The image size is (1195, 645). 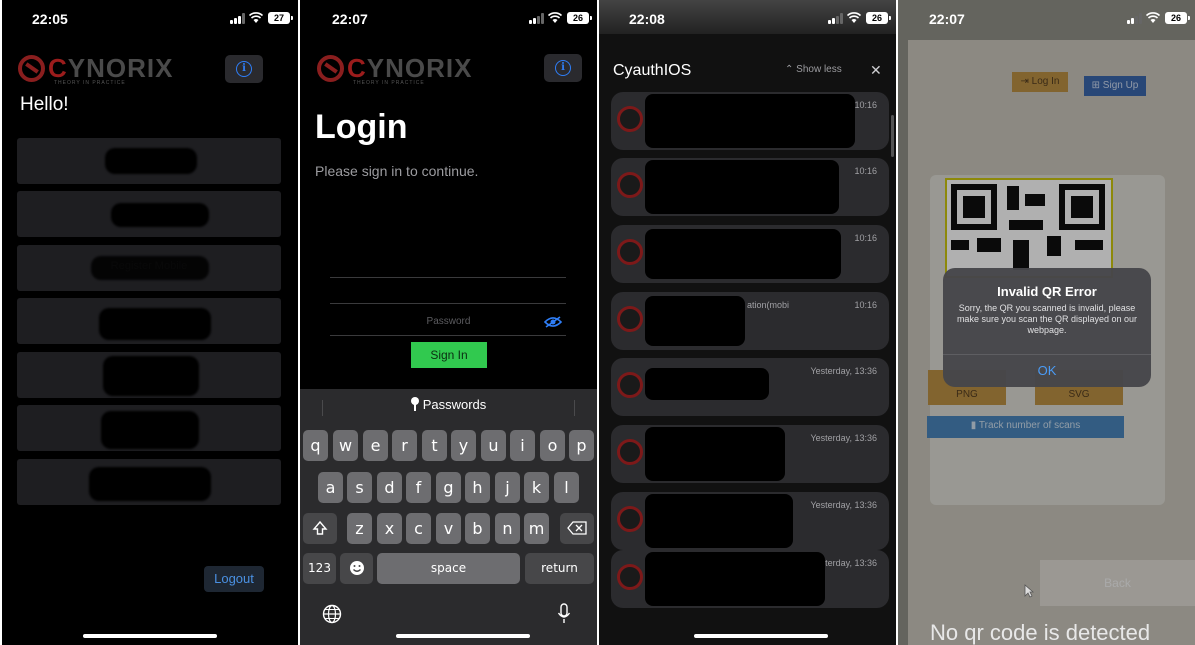 I want to click on no-qr-status-text: No qr code is detected, so click(x=1040, y=632).